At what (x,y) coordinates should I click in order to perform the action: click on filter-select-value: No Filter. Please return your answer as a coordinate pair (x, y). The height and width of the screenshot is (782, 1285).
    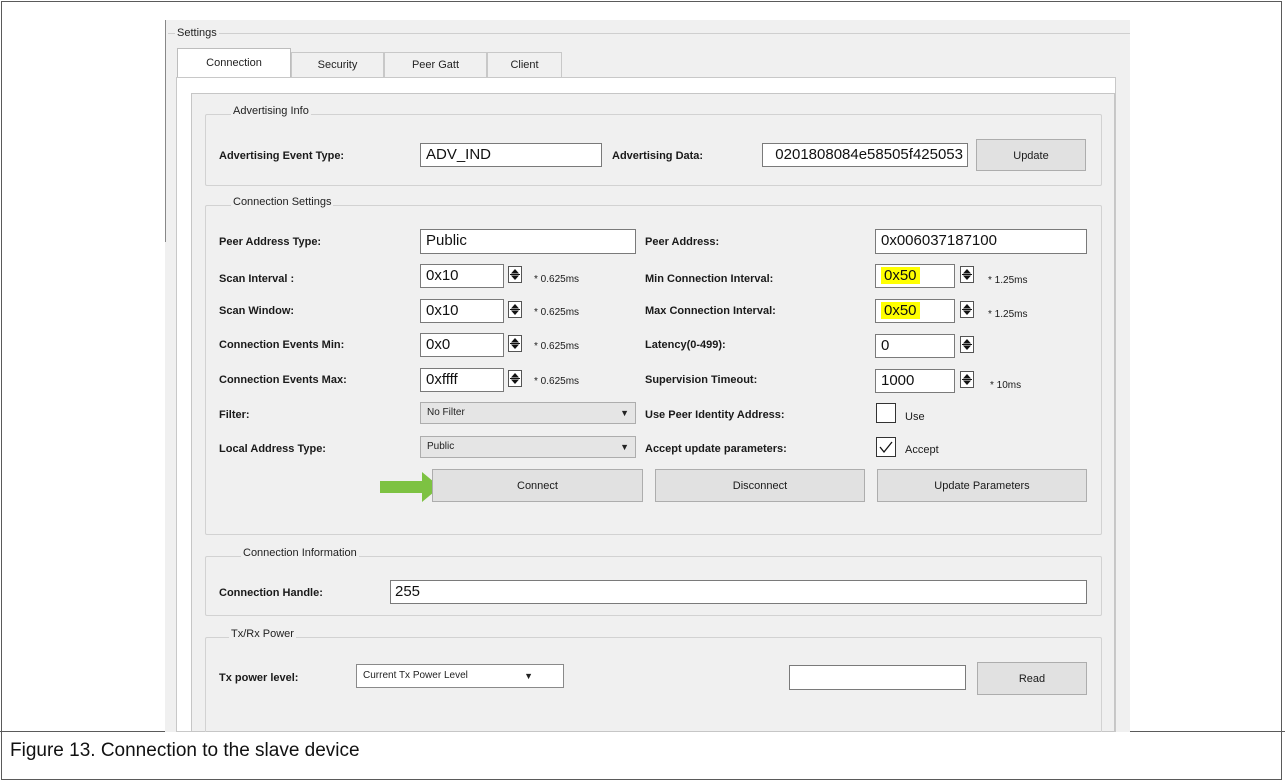
    Looking at the image, I should click on (446, 412).